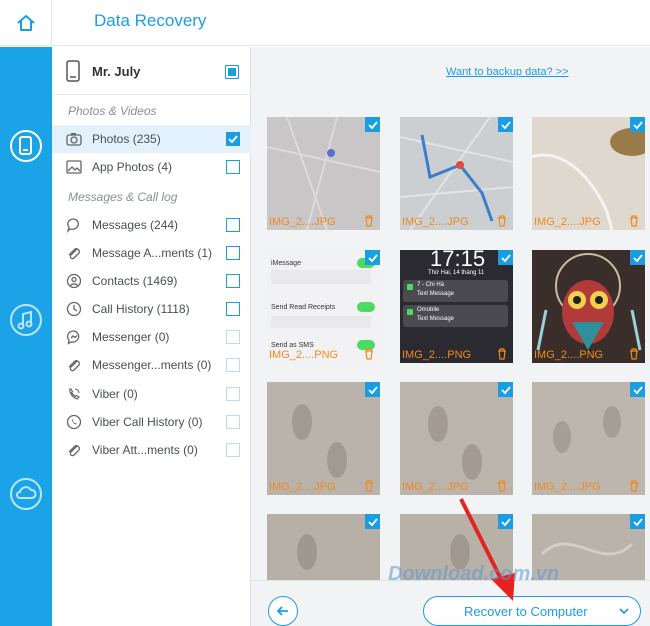 This screenshot has height=626, width=650. I want to click on imessage-label: iMessage, so click(286, 263).